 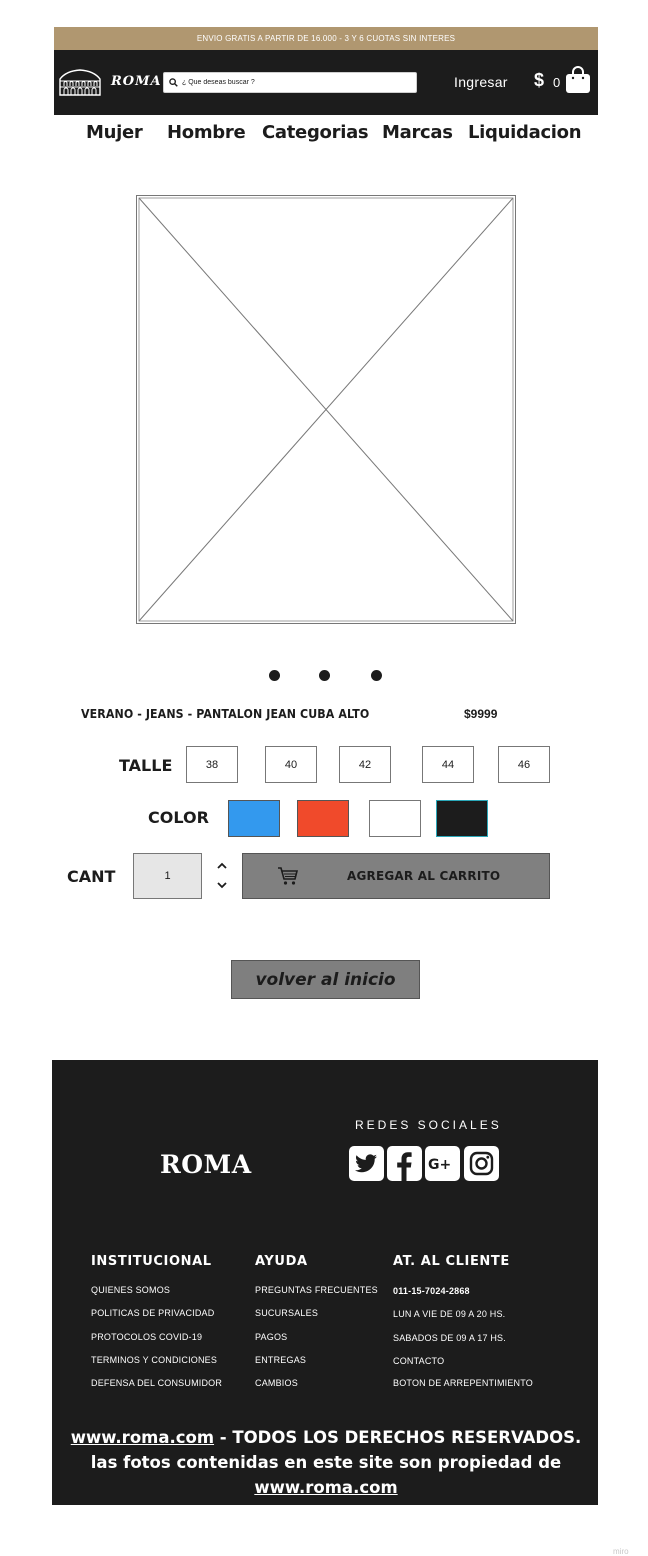 I want to click on colosseum-logo-icon, so click(x=80, y=82).